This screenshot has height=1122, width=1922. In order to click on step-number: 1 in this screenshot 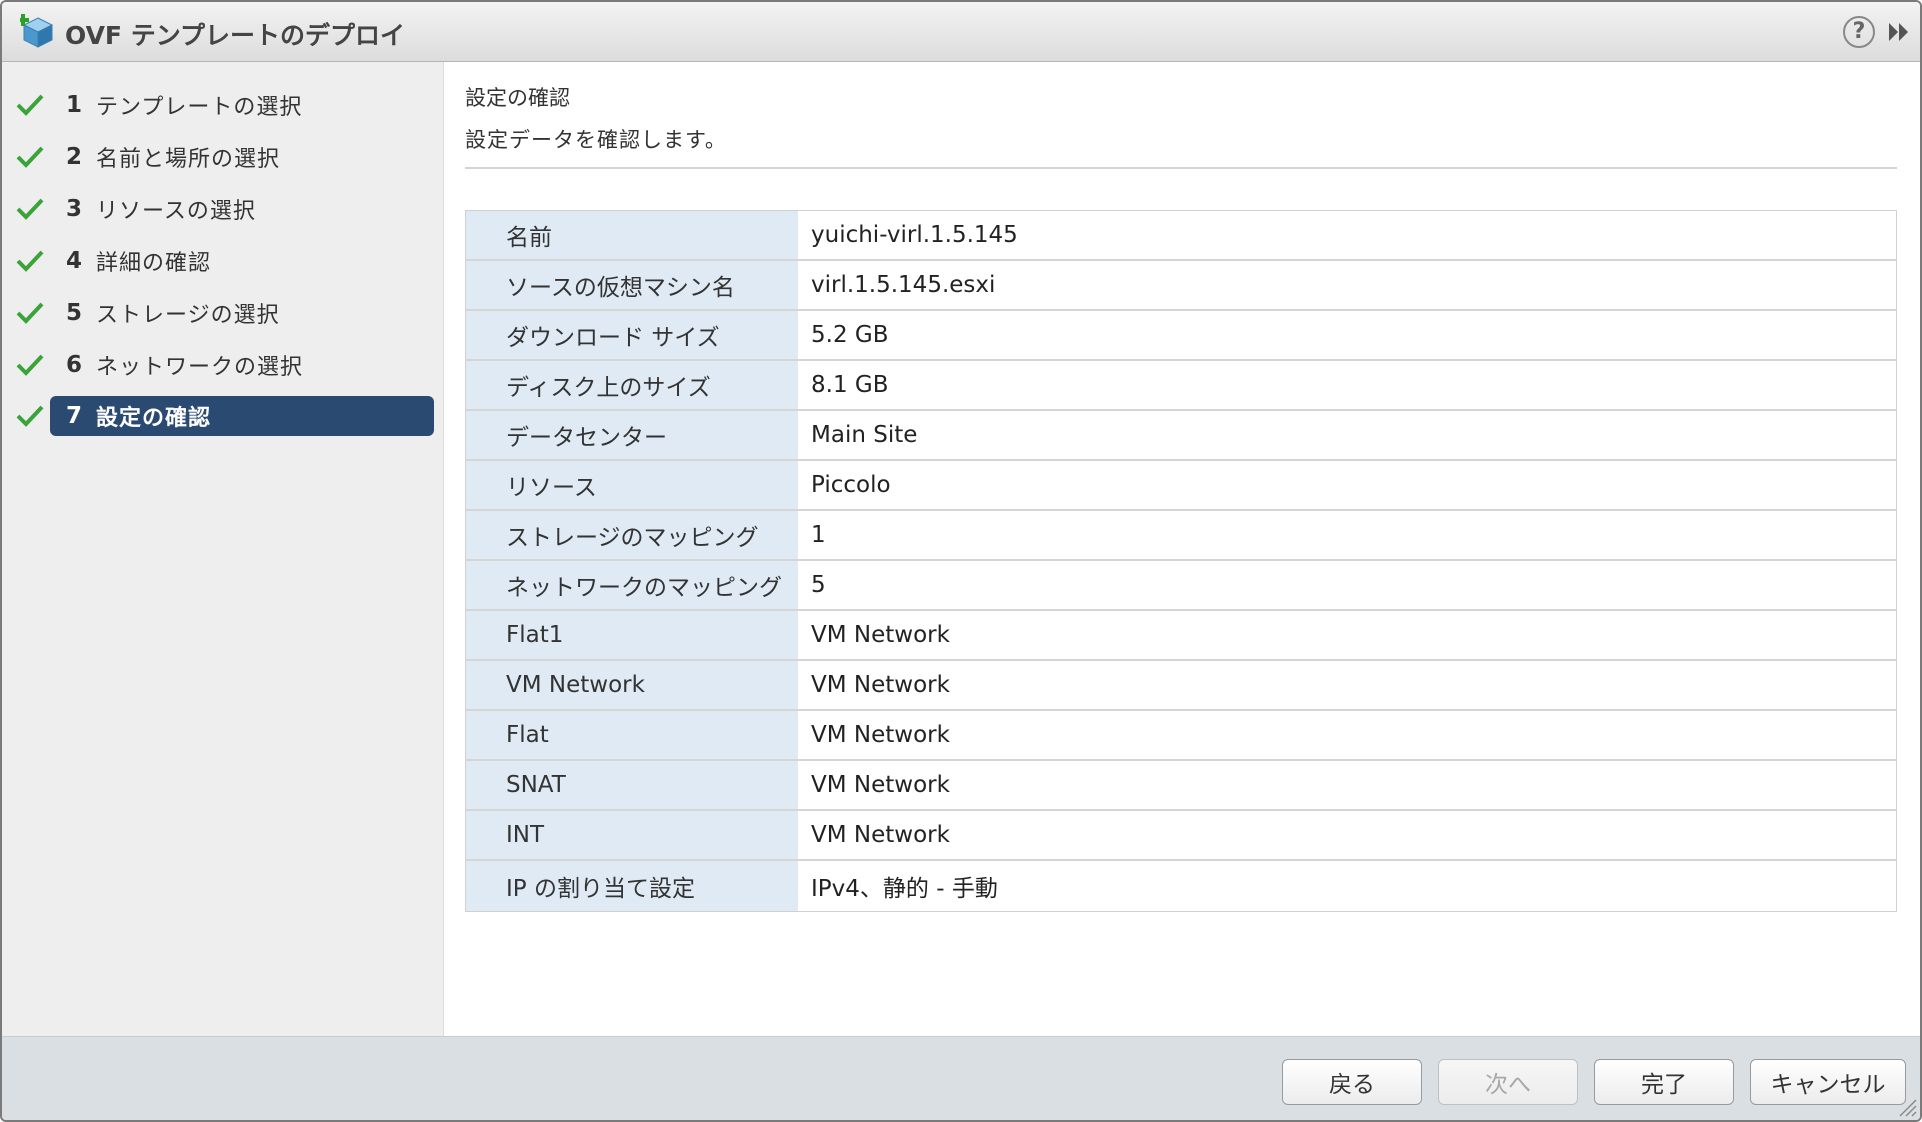, I will do `click(74, 105)`.